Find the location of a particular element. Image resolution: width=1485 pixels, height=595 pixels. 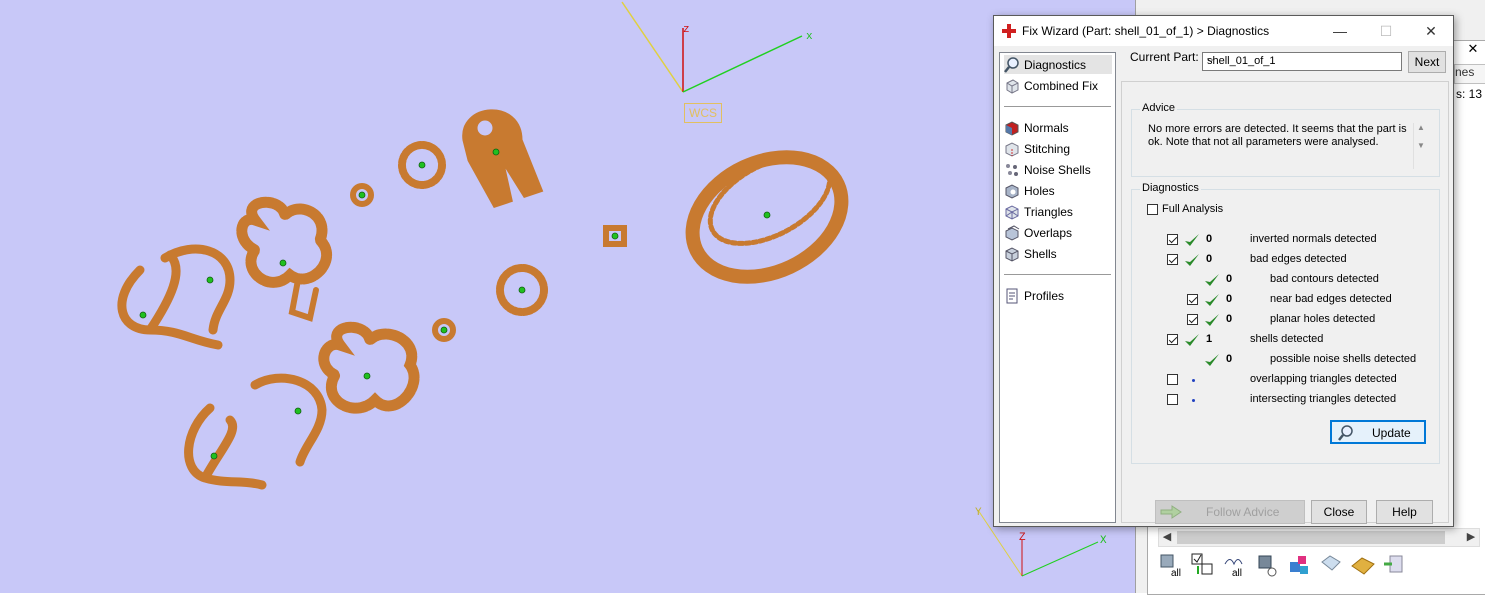

diagnostic-label: bad edges detected is located at coordinates (1298, 259).